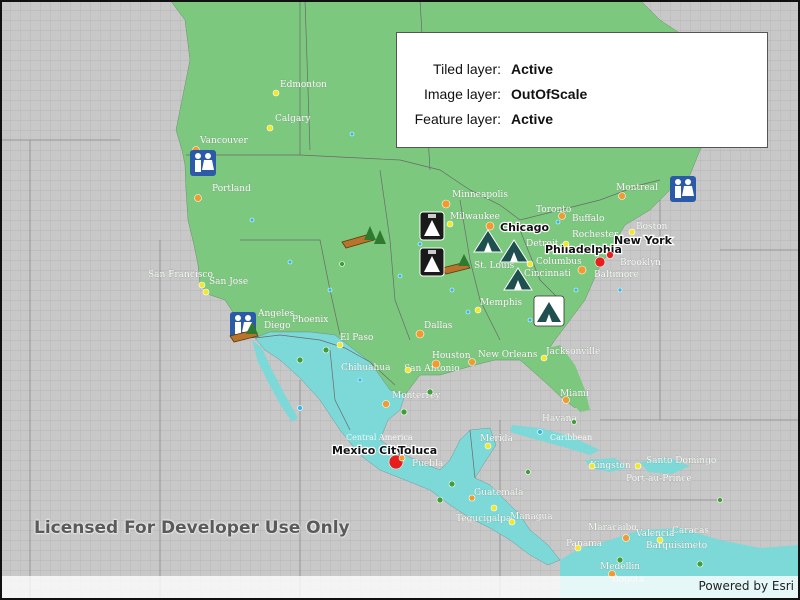 The width and height of the screenshot is (800, 600). Describe the element at coordinates (547, 274) in the screenshot. I see `svg-text: Cincinnati` at that location.